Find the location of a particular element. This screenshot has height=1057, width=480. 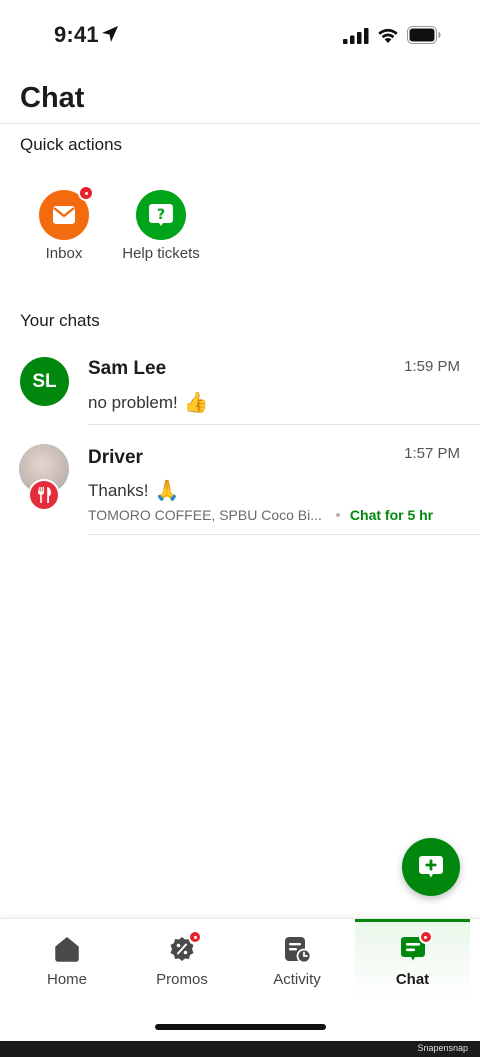

chat-message-text: Thanks! is located at coordinates (118, 490).